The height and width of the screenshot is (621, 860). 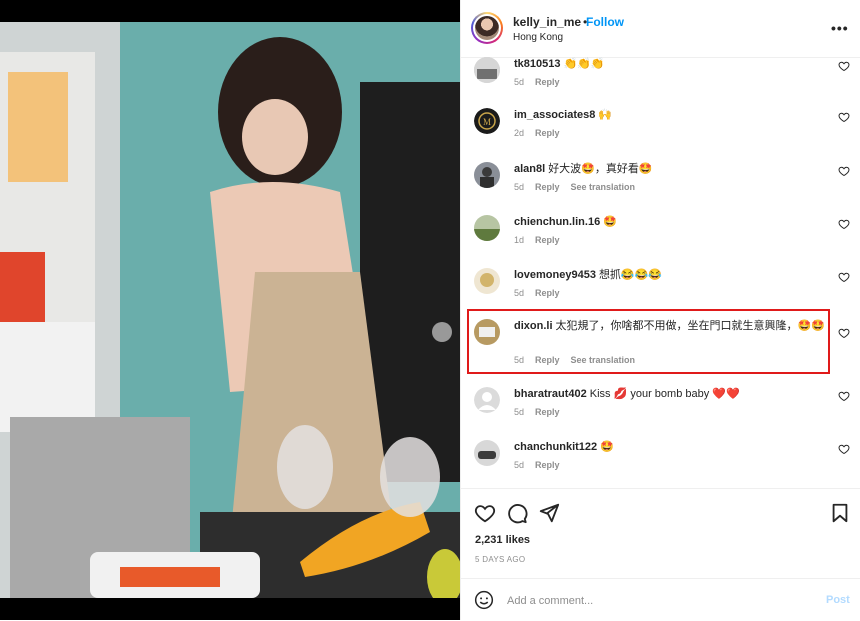 I want to click on comment-username: tk810513, so click(x=537, y=64).